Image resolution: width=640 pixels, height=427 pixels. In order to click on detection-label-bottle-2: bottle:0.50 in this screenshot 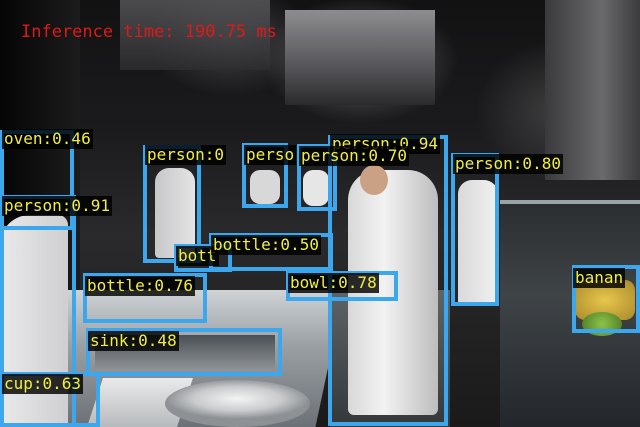, I will do `click(266, 245)`.